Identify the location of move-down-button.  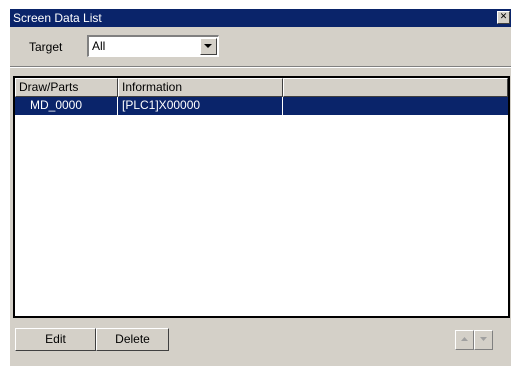
(483, 340).